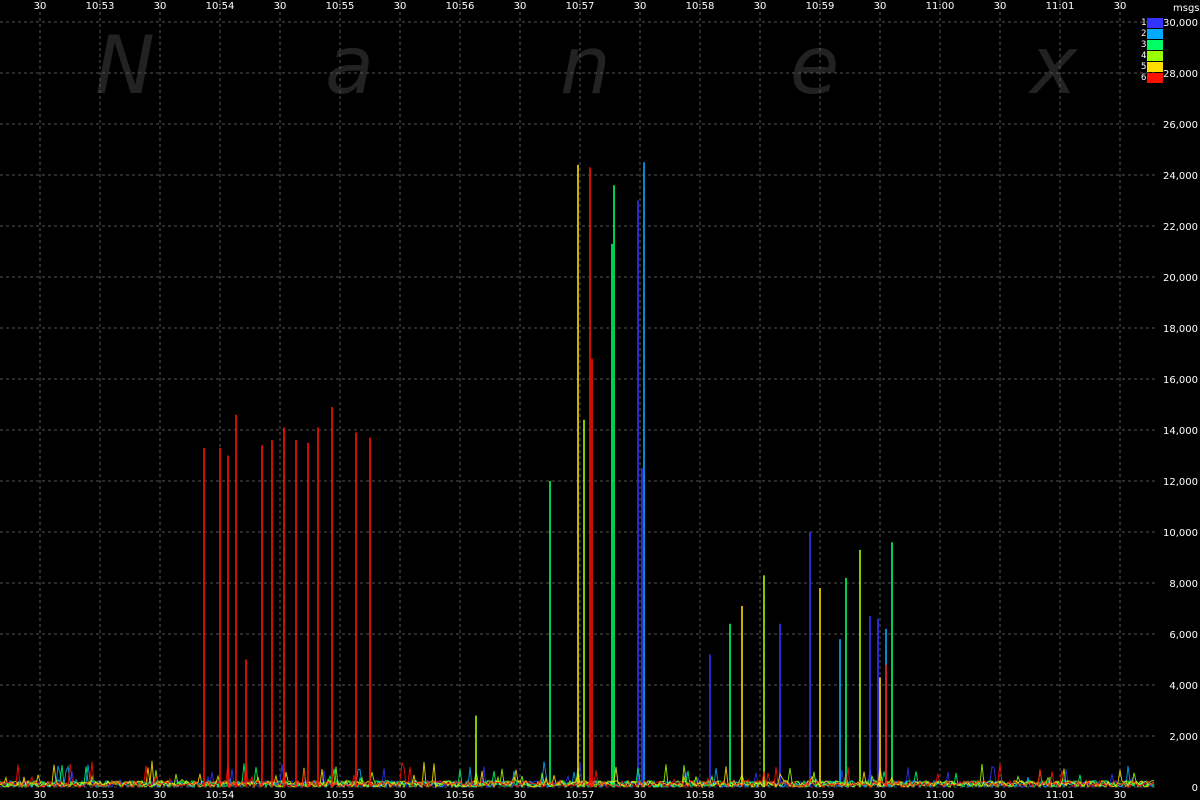 Image resolution: width=1200 pixels, height=800 pixels. I want to click on y-tick-label: 30,000, so click(1180, 23).